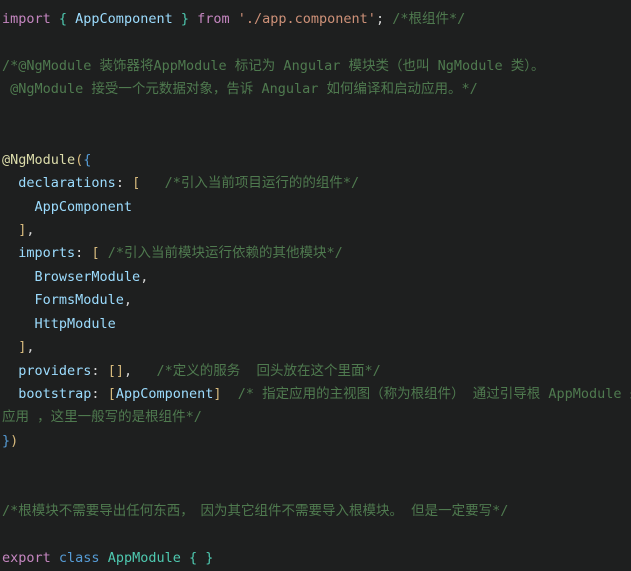 The image size is (631, 571). I want to click on token-comment-root-module-note: /*根模块不需要导出任何东西， 因为其它组件不需要导入根模块。 但是一定要写*/, so click(255, 511).